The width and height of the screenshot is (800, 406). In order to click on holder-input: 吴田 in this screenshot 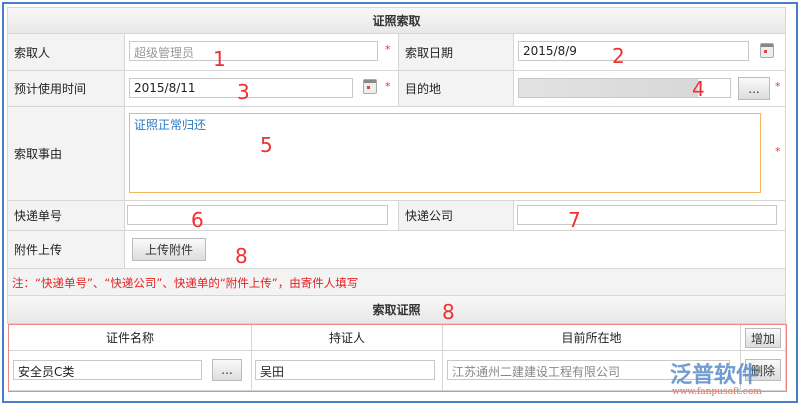, I will do `click(345, 370)`.